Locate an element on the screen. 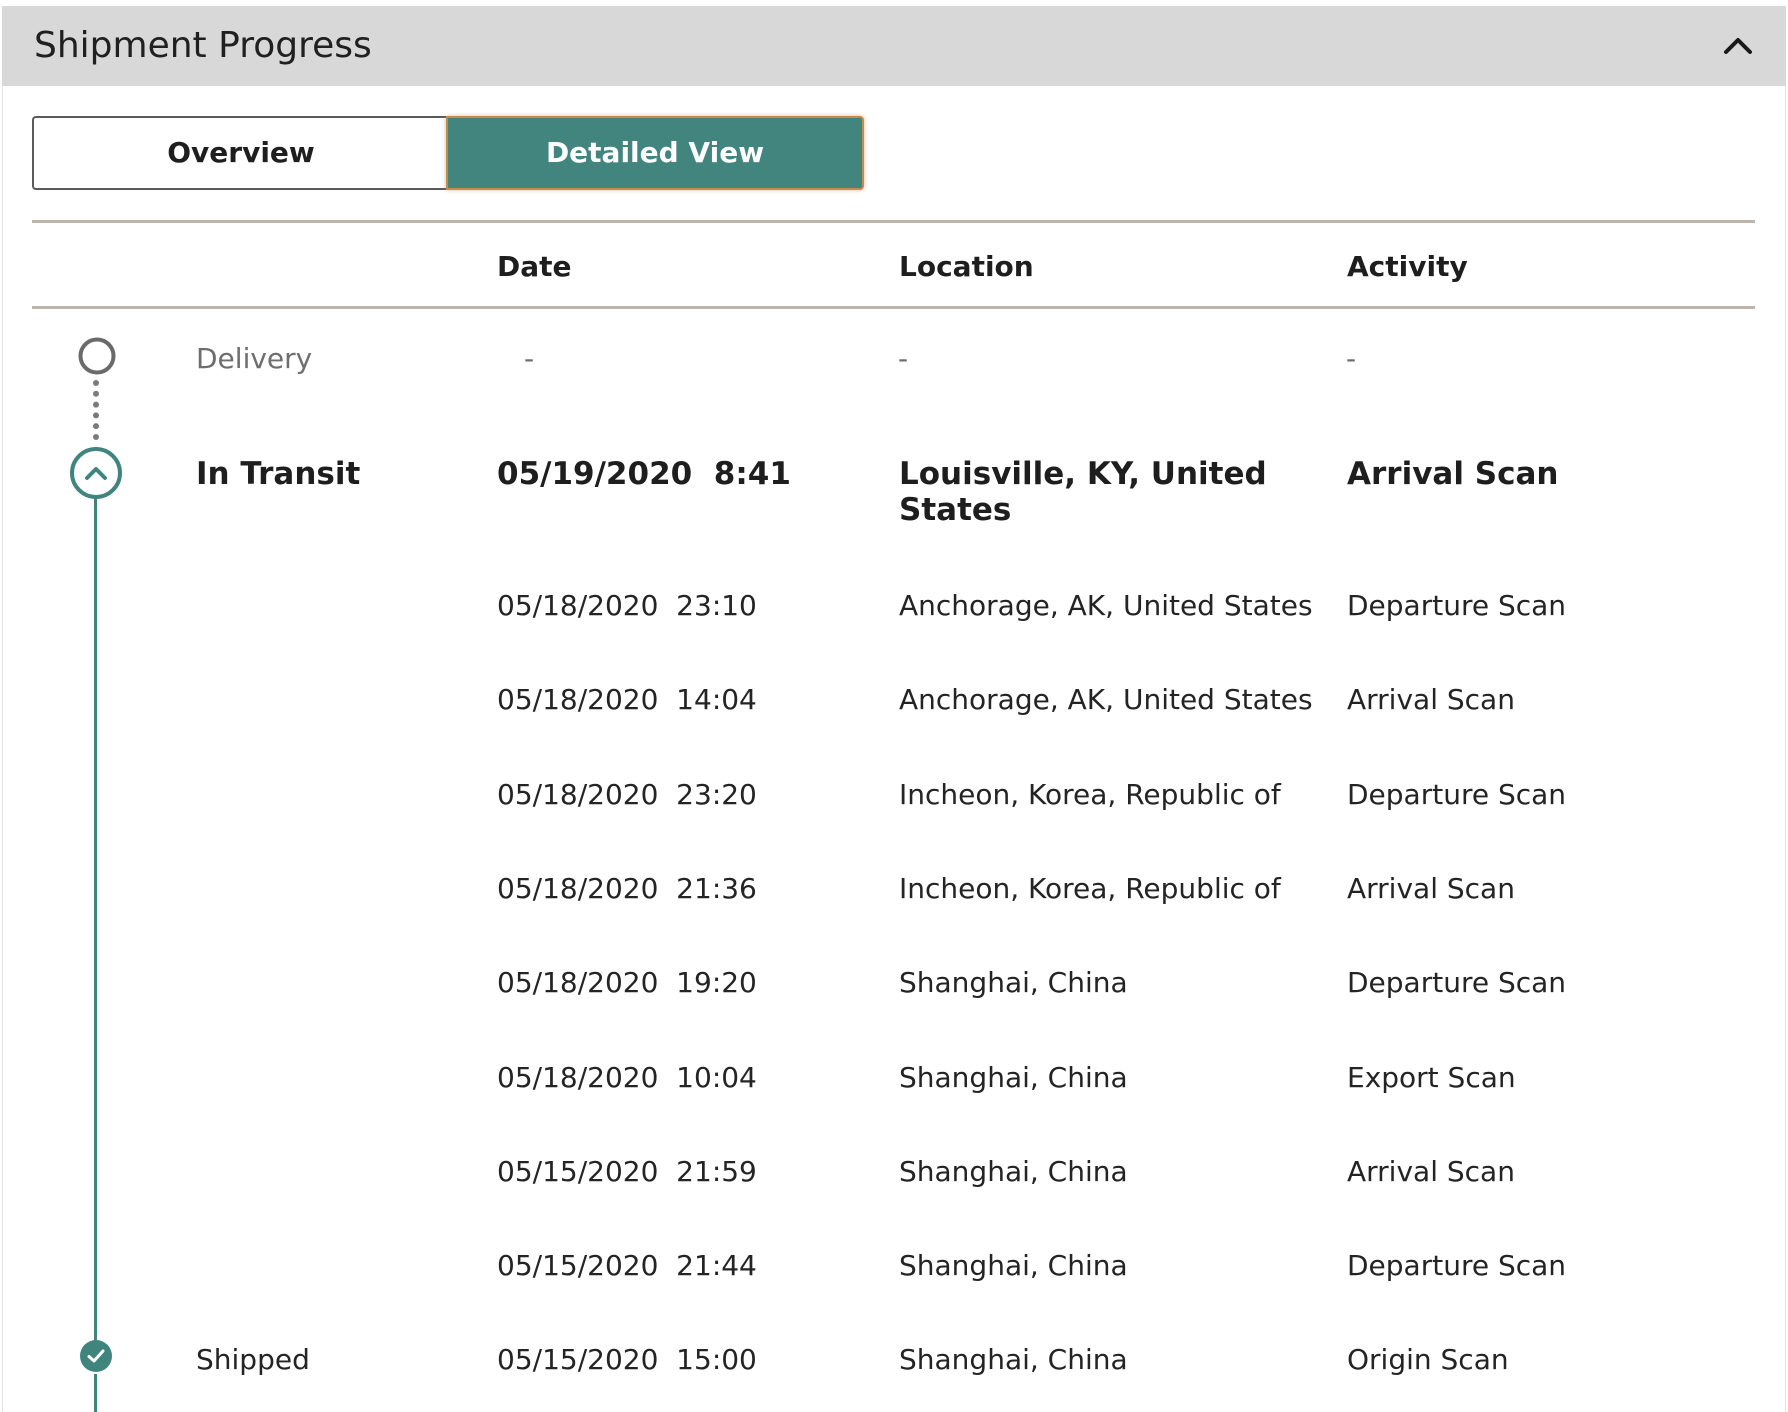  date-cell: 05/18/2020 21:36 is located at coordinates (627, 888).